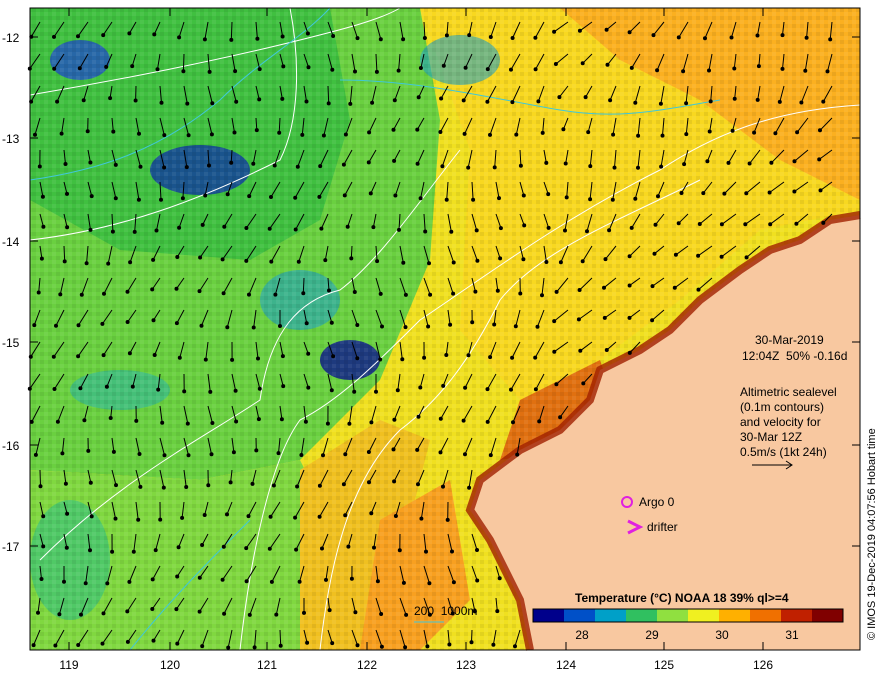 The height and width of the screenshot is (680, 880). Describe the element at coordinates (170, 665) in the screenshot. I see `lon-tick-label: 120` at that location.